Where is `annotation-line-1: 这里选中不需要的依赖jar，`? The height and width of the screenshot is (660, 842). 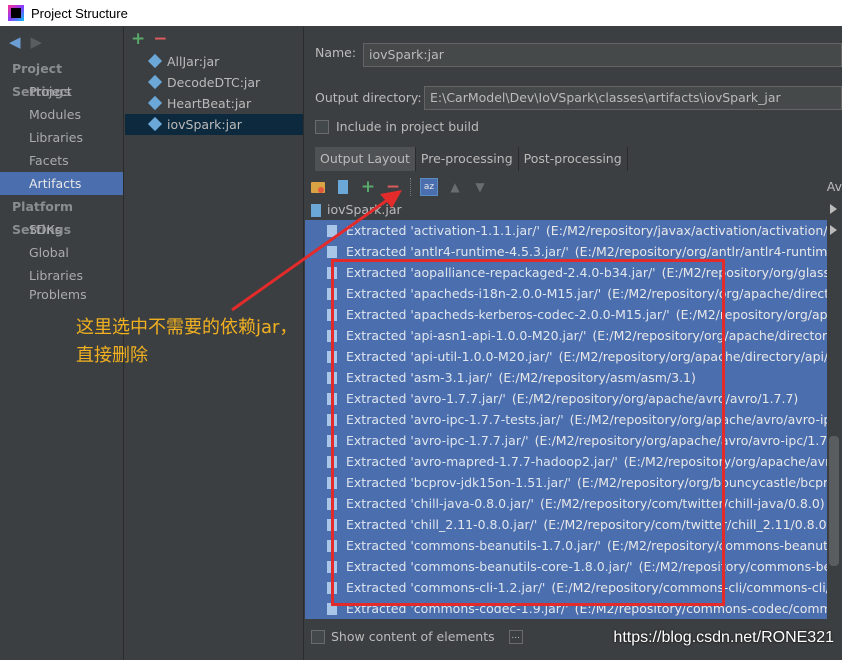 annotation-line-1: 这里选中不需要的依赖jar， is located at coordinates (187, 327).